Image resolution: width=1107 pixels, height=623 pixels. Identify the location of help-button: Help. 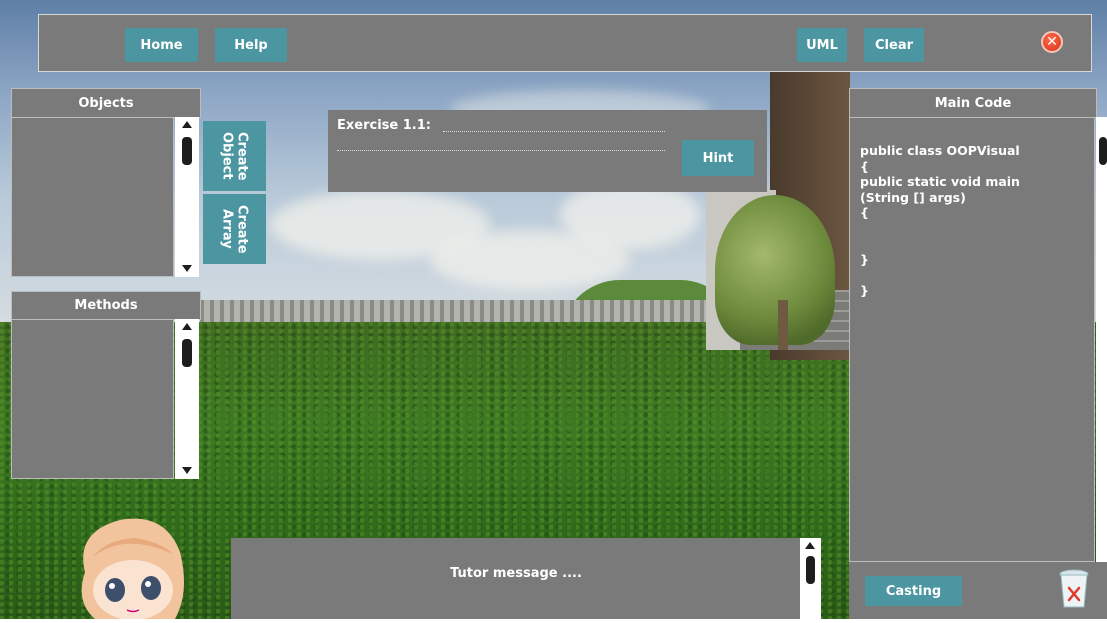
(251, 45).